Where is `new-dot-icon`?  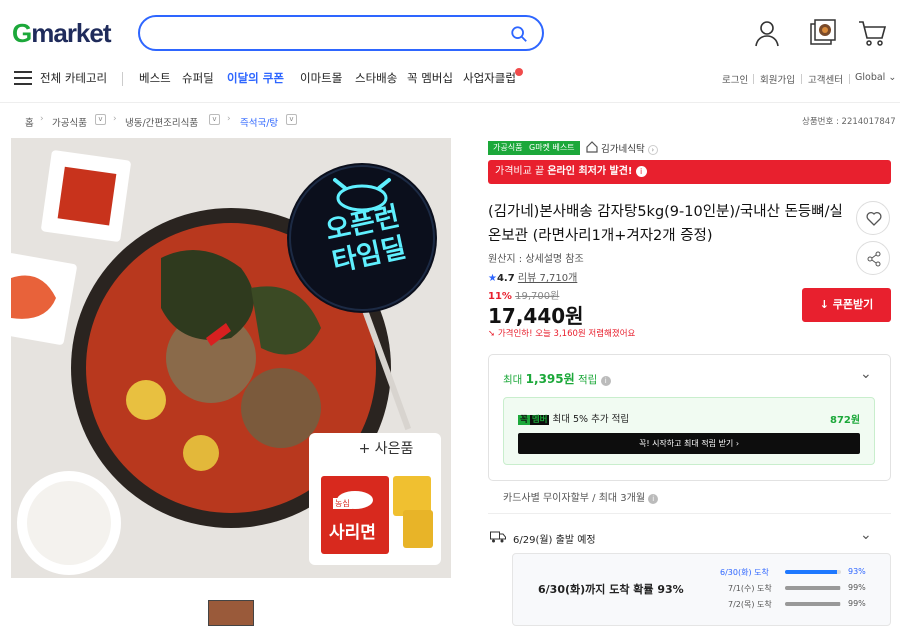
new-dot-icon is located at coordinates (519, 72).